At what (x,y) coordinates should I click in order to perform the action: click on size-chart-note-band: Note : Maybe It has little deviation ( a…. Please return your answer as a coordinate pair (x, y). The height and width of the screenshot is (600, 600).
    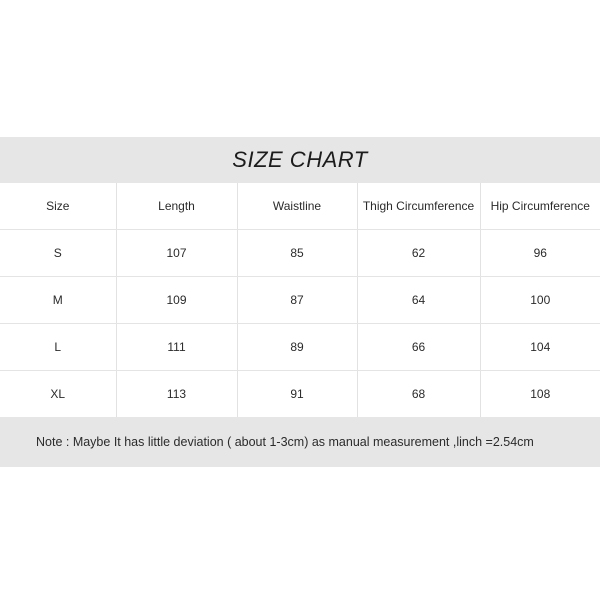
    Looking at the image, I should click on (300, 442).